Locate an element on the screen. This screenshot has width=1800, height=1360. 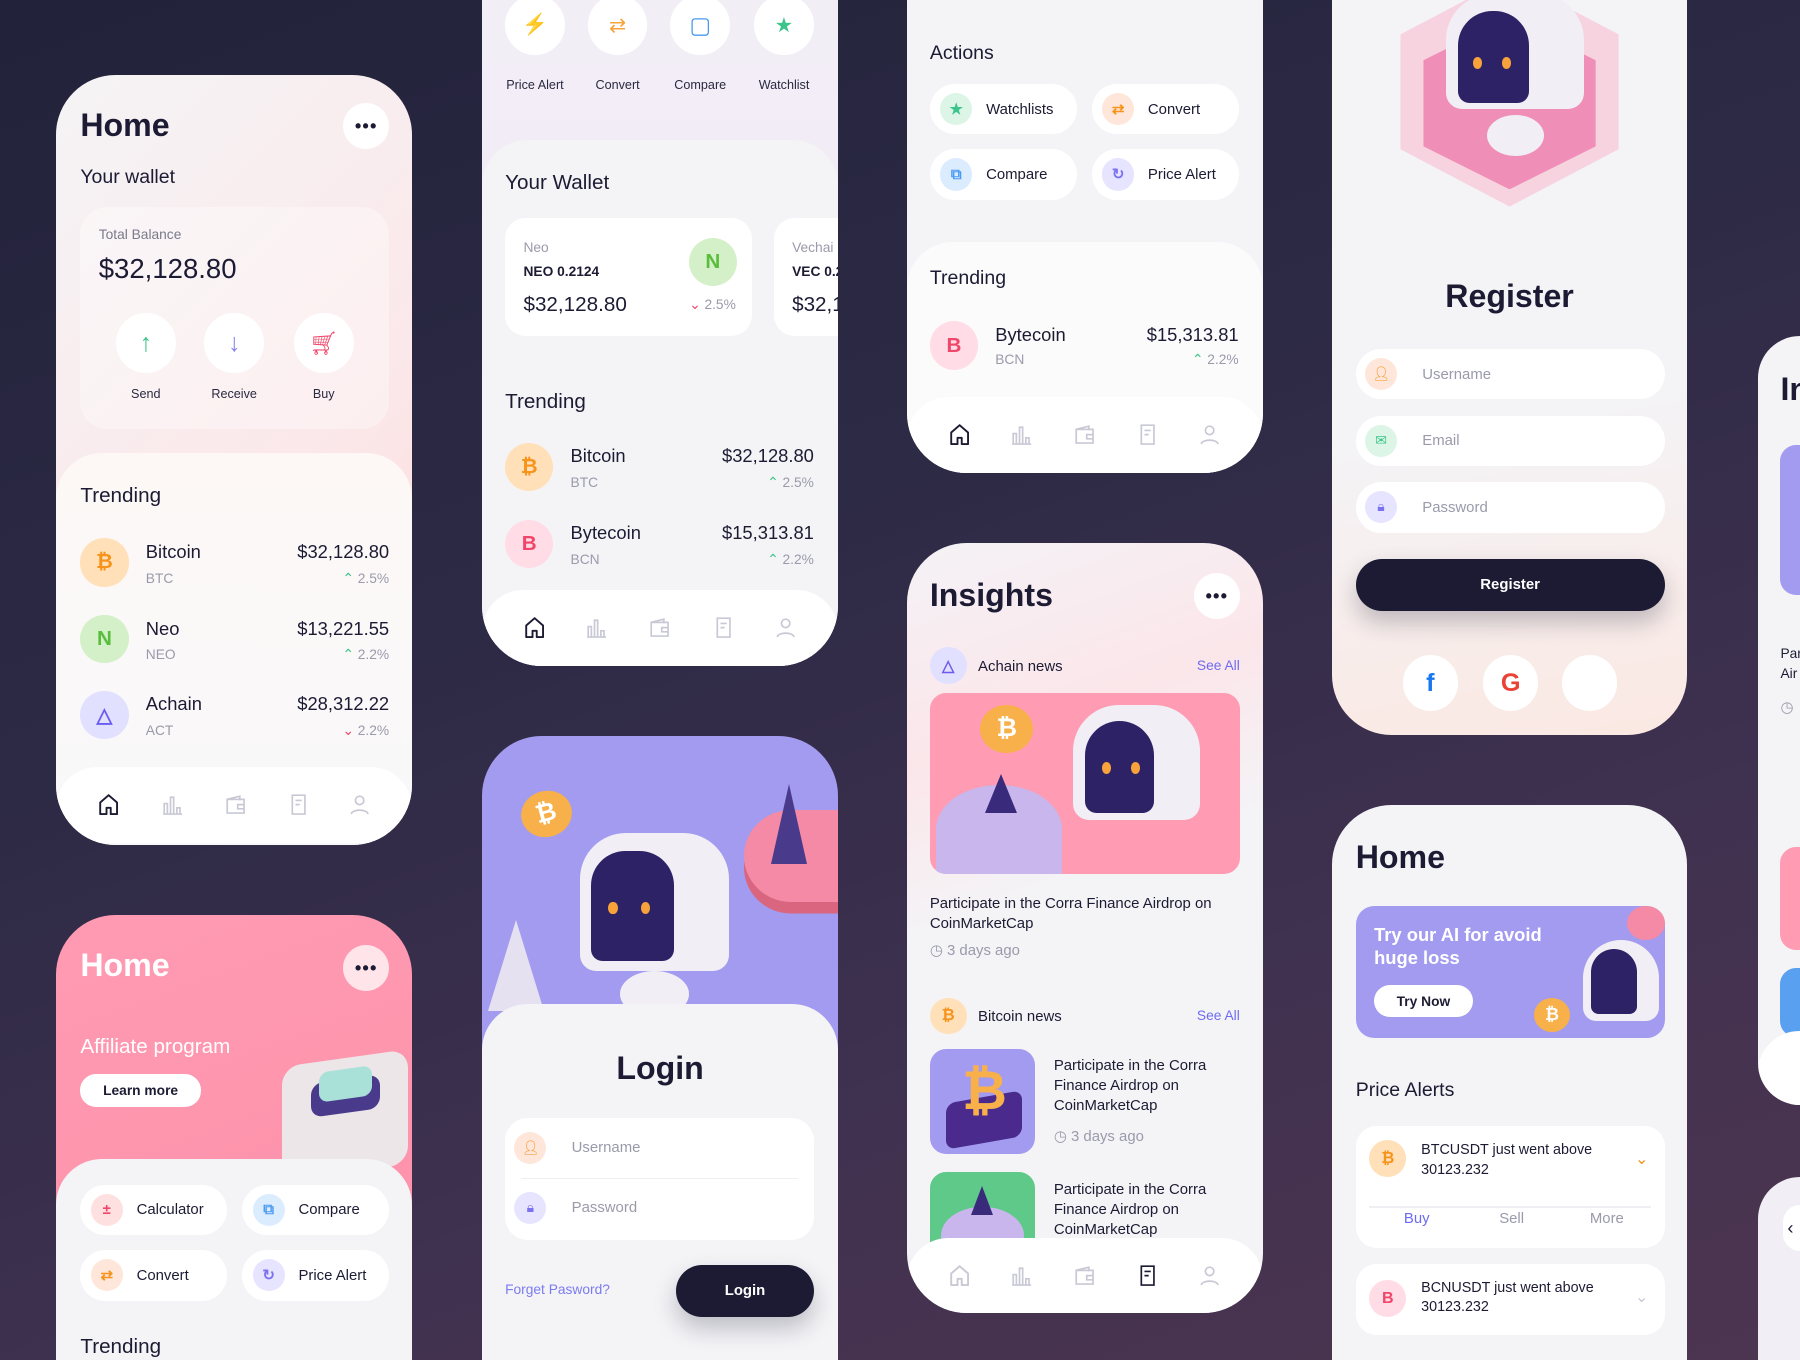
receive-label: Receive is located at coordinates (234, 393).